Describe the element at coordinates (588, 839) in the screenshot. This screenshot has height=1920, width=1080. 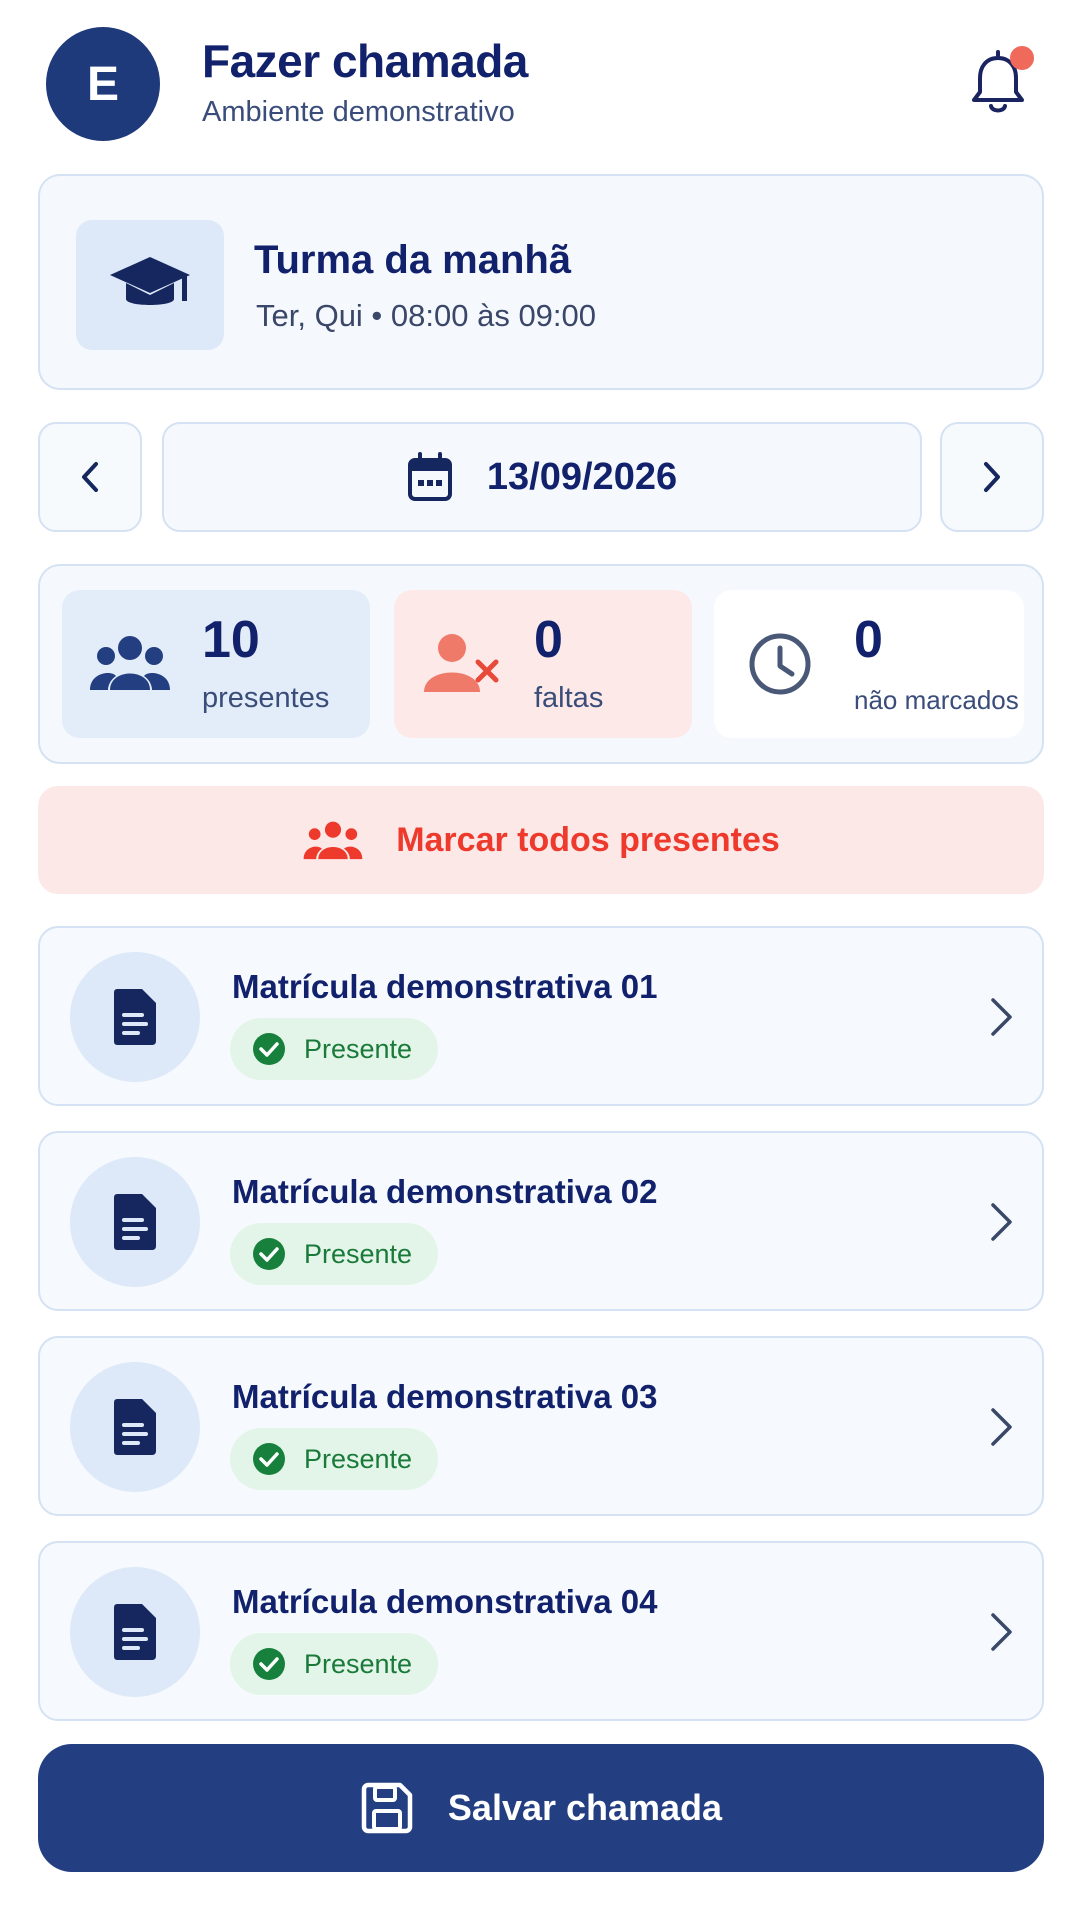
I see `mark-all-label: Marcar todos presentes` at that location.